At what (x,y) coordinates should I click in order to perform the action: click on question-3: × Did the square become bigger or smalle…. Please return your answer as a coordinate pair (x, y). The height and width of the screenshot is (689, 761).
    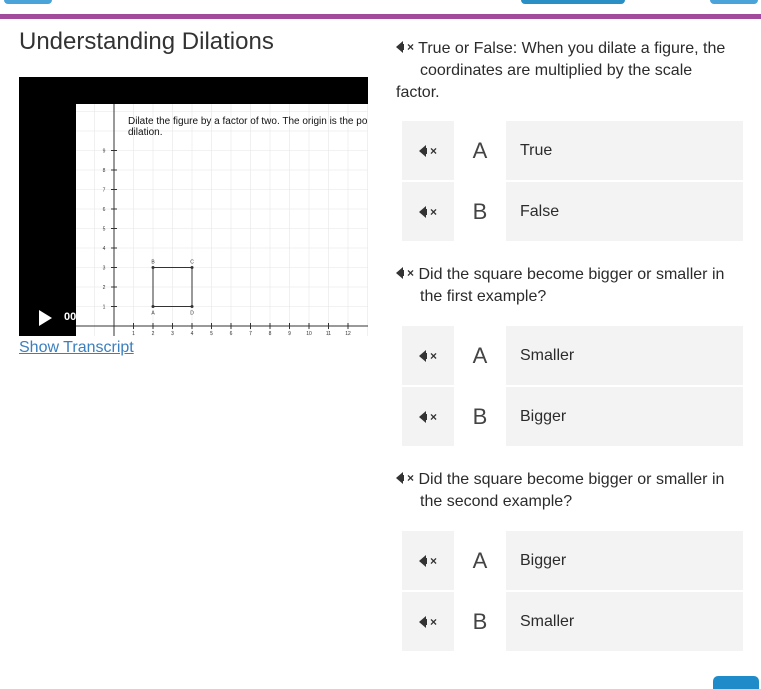
    Looking at the image, I should click on (571, 490).